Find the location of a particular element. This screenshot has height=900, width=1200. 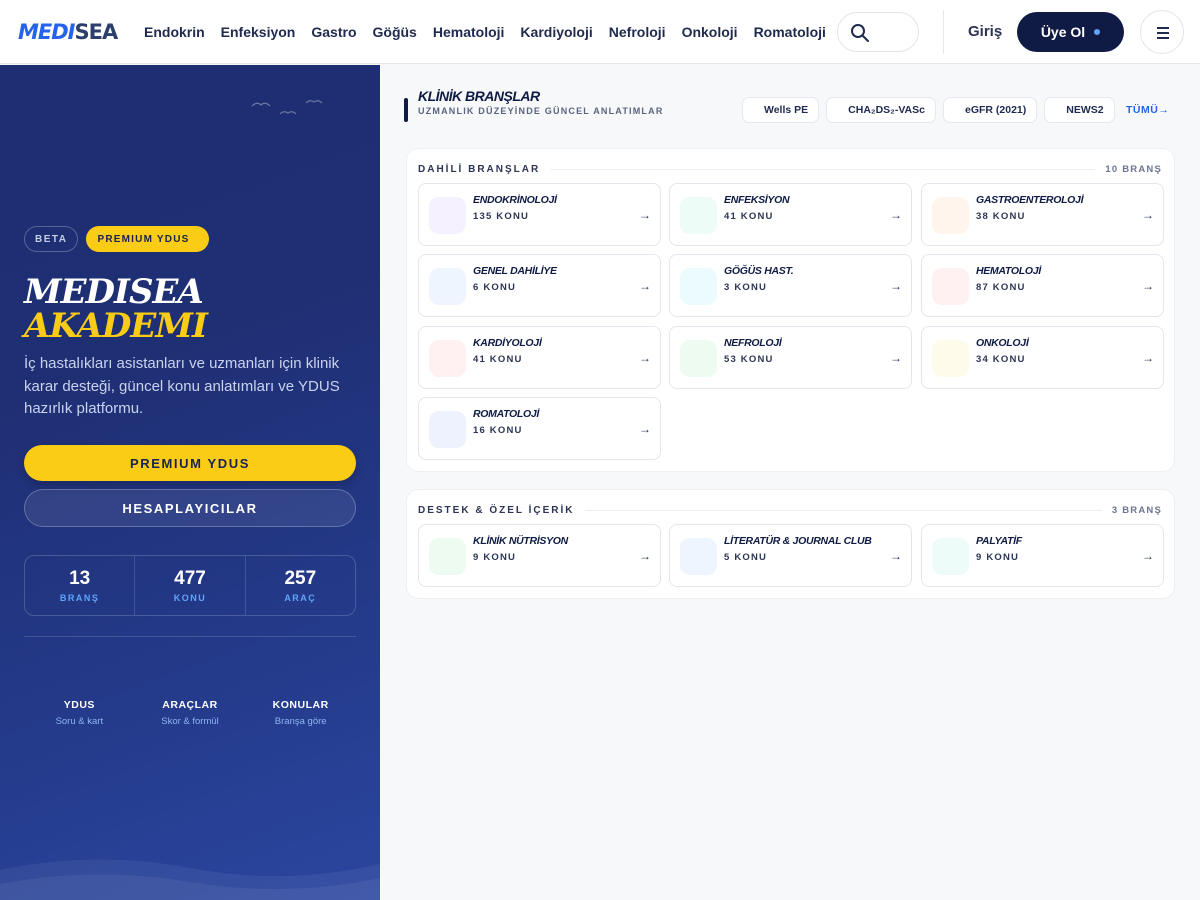

branch-name: LİTERATÜR & JOURNAL CLUB is located at coordinates (798, 541).